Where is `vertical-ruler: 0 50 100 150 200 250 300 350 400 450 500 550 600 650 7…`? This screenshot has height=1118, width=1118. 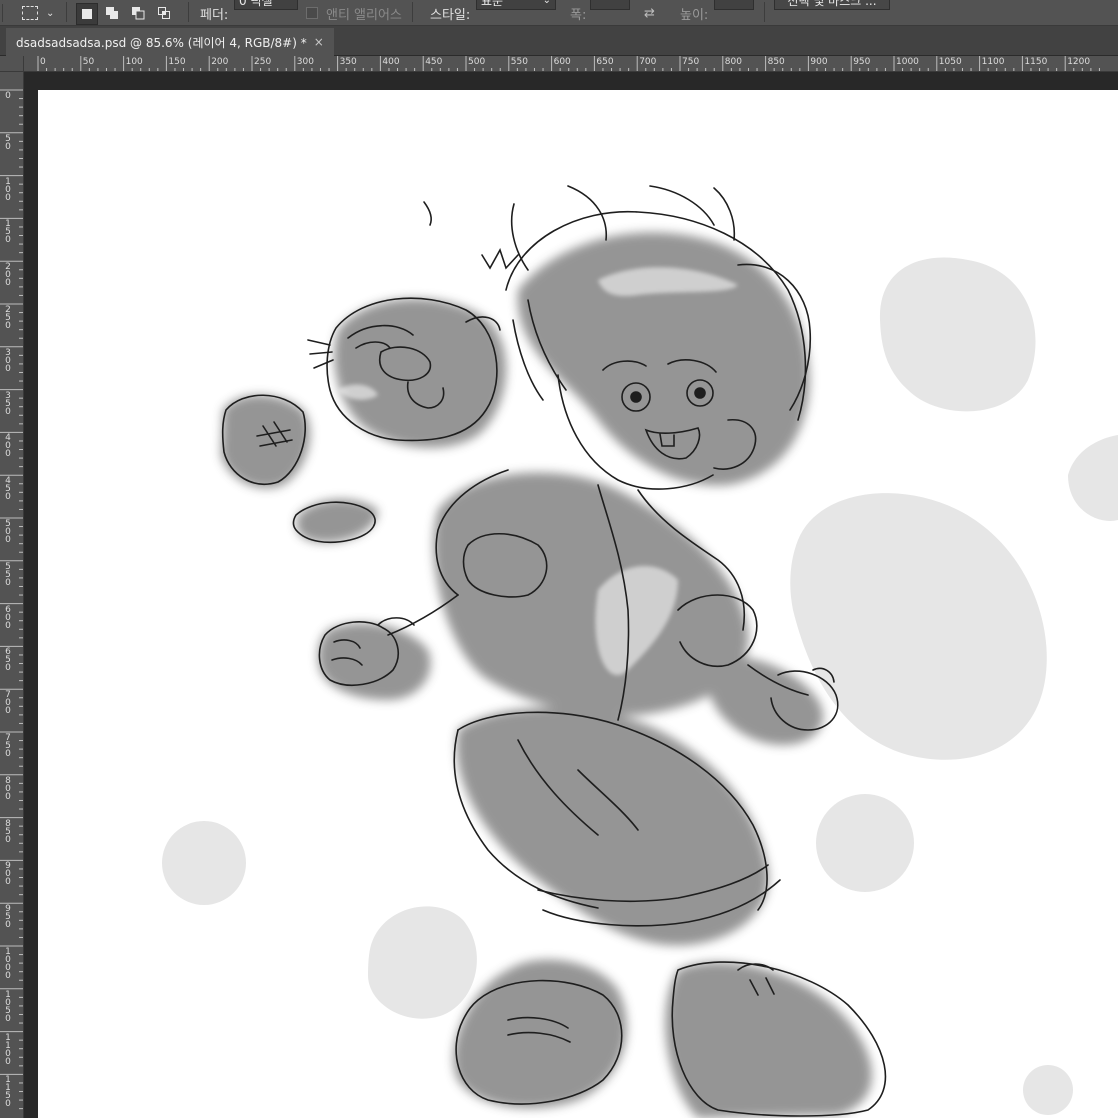
vertical-ruler: 0 50 100 150 200 250 300 350 400 450 500 550 600 650 7… is located at coordinates (12, 595).